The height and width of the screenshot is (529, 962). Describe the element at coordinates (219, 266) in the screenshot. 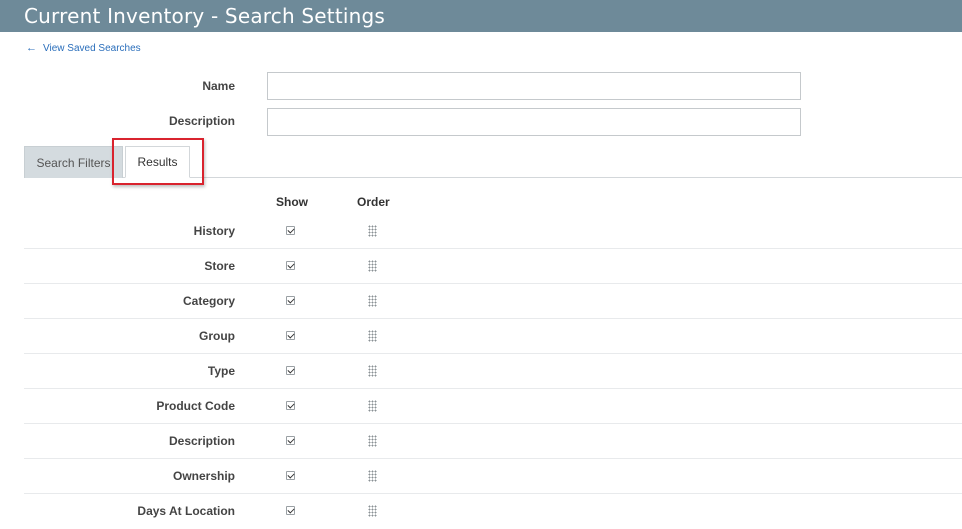

I see `result-field-label: Store` at that location.